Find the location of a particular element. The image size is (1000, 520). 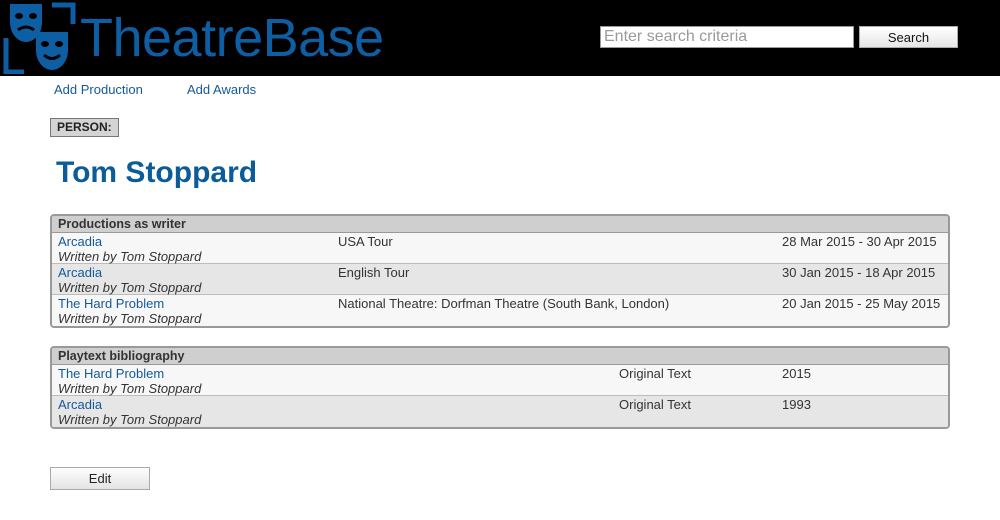

site-header: TheatreBase Search is located at coordinates (500, 38).